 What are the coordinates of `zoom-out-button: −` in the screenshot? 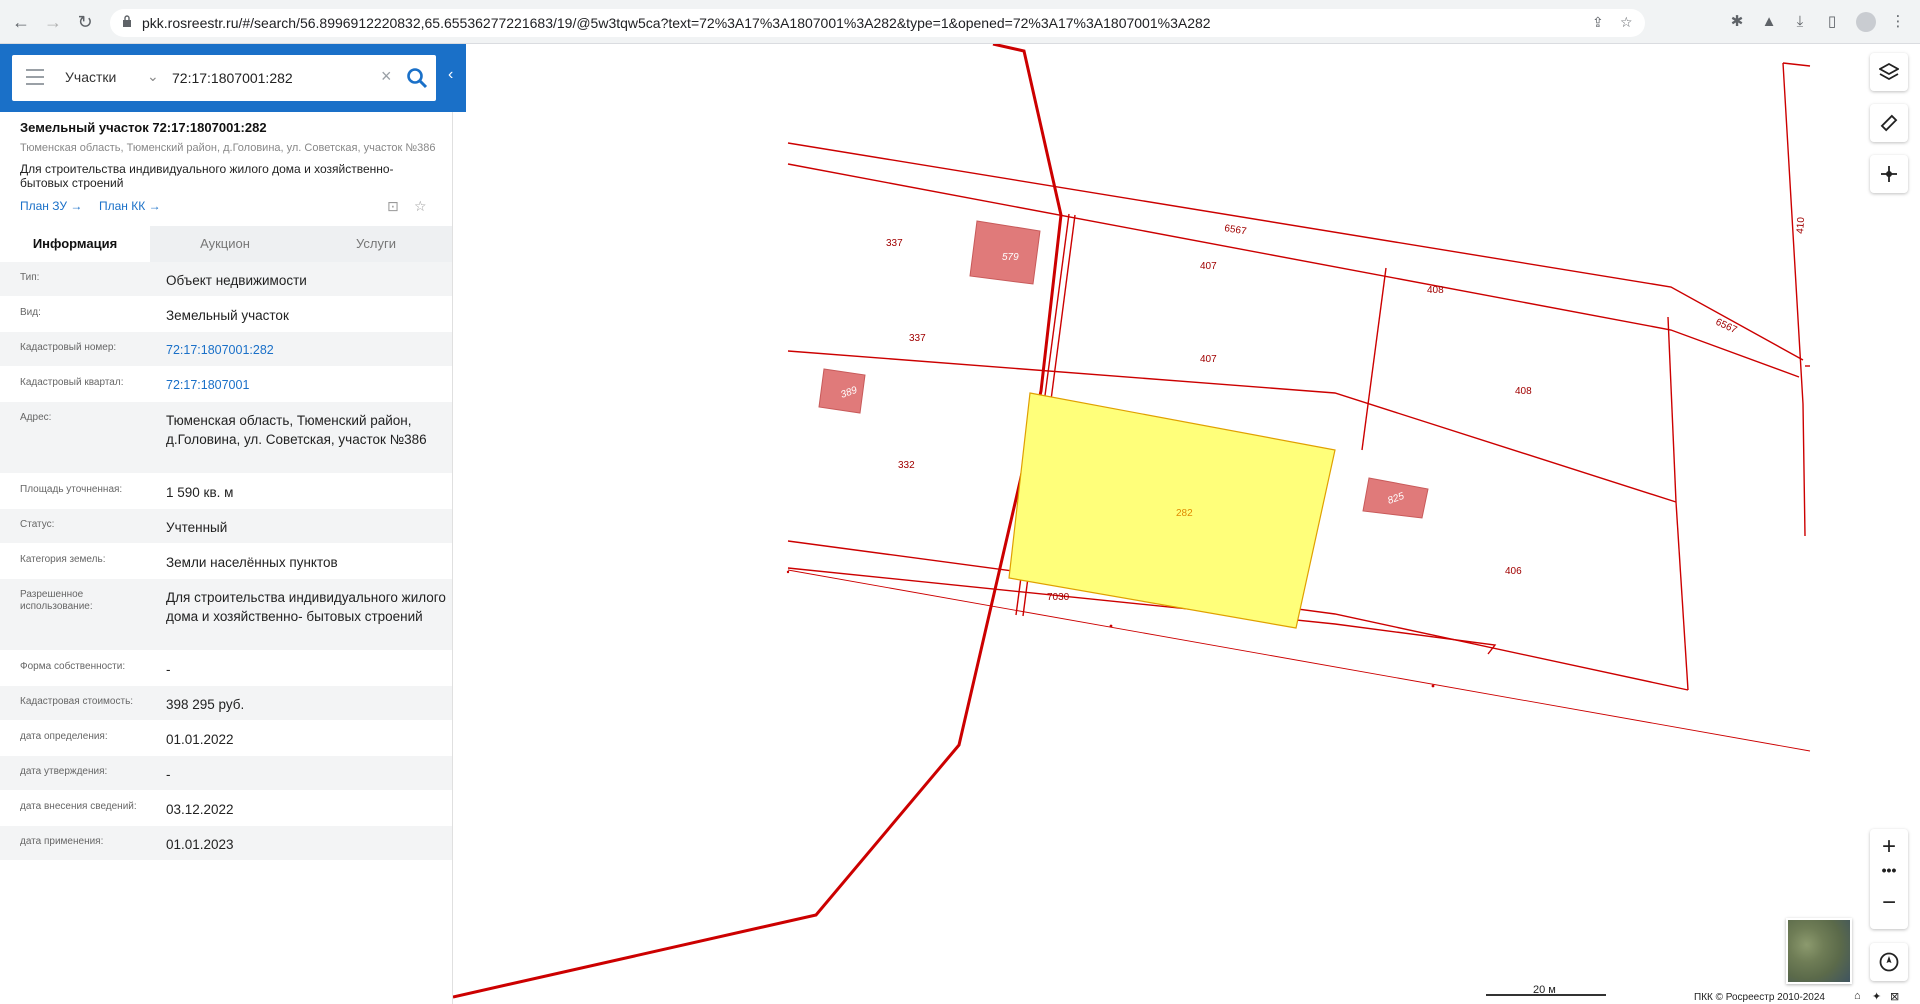 It's located at (1889, 903).